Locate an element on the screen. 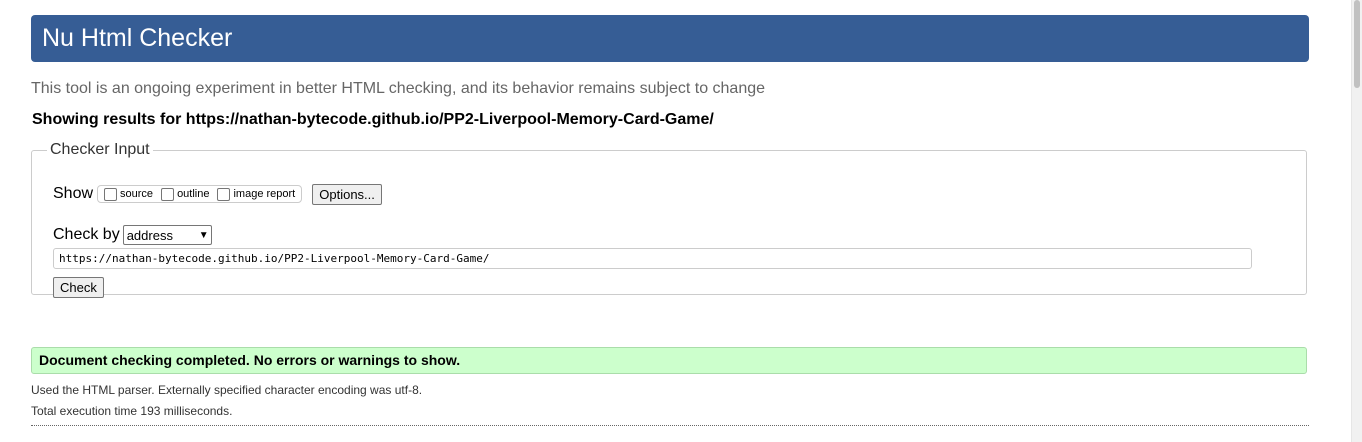  show-source-option: source is located at coordinates (127, 194).